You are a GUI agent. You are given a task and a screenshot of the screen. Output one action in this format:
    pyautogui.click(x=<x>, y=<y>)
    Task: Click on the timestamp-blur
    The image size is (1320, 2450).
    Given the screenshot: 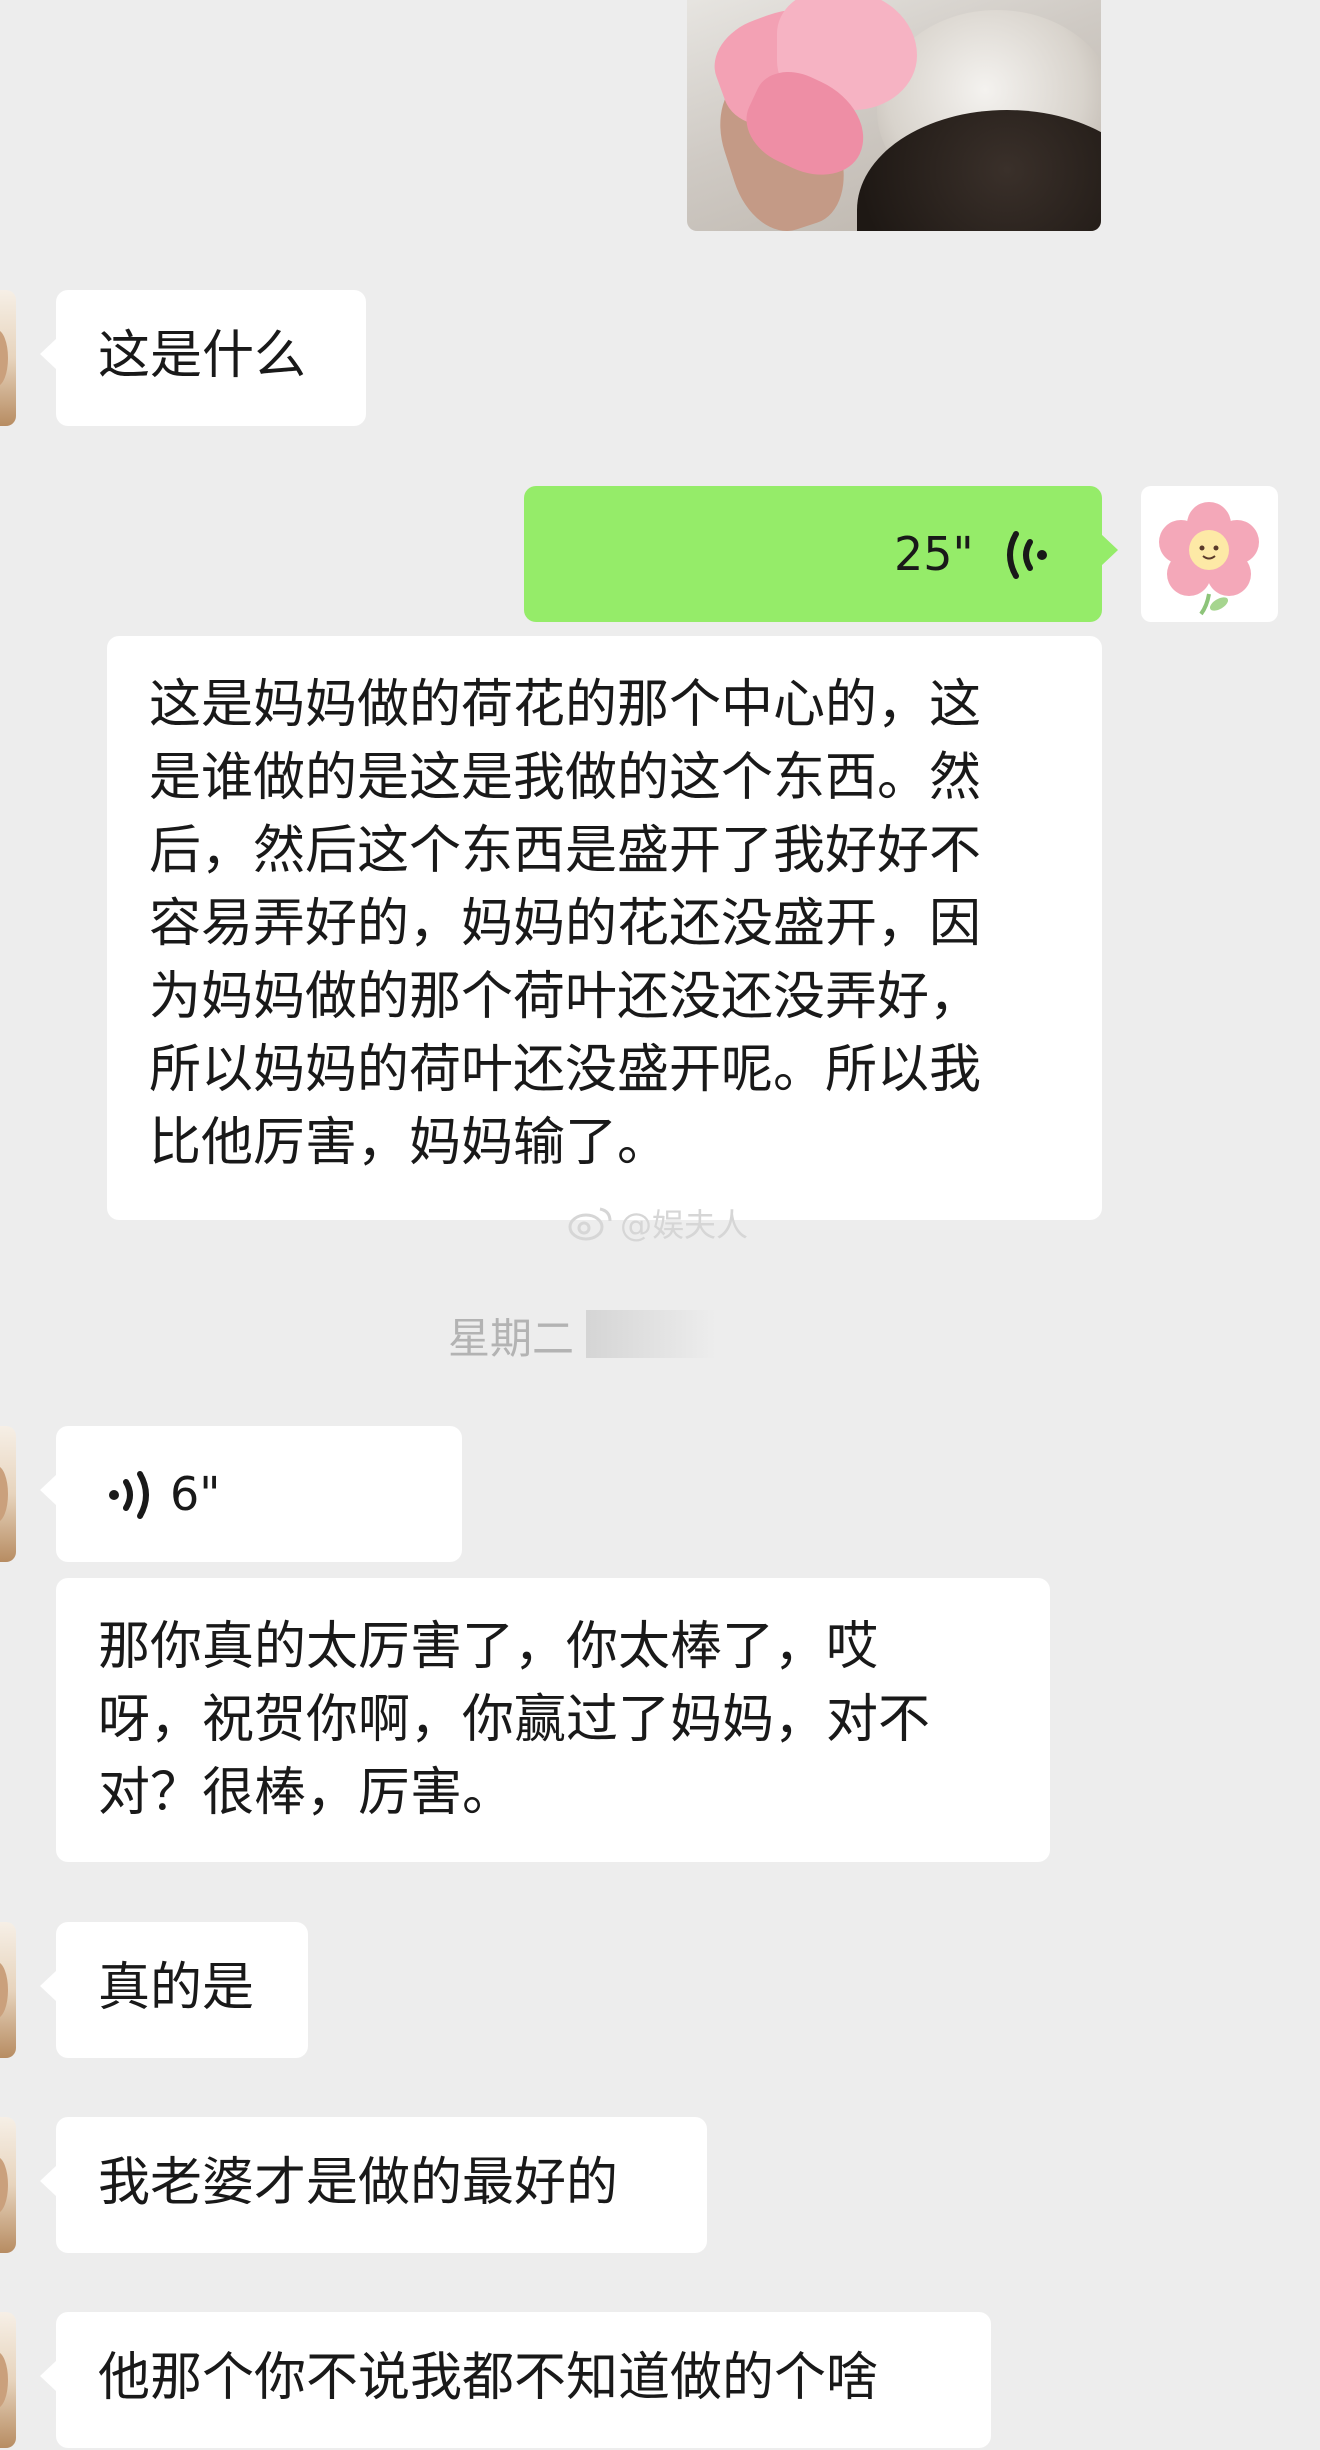 What is the action you would take?
    pyautogui.click(x=651, y=1334)
    